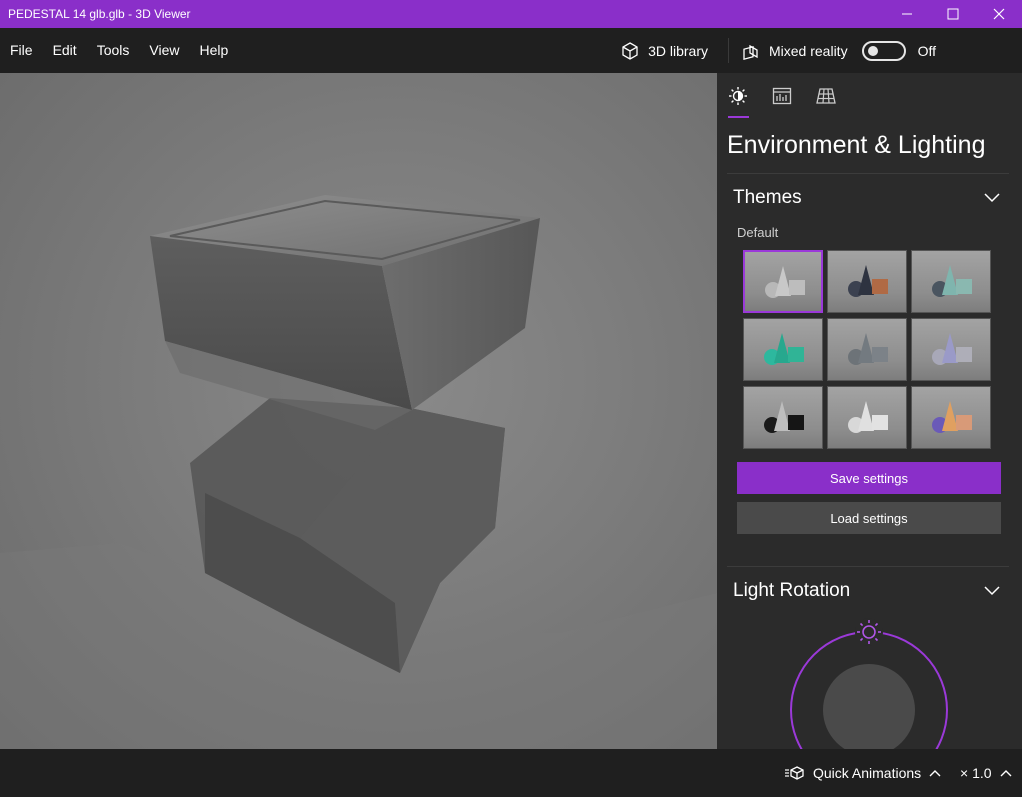 This screenshot has height=797, width=1022. I want to click on playback-speed-button: × 1.0, so click(986, 773).